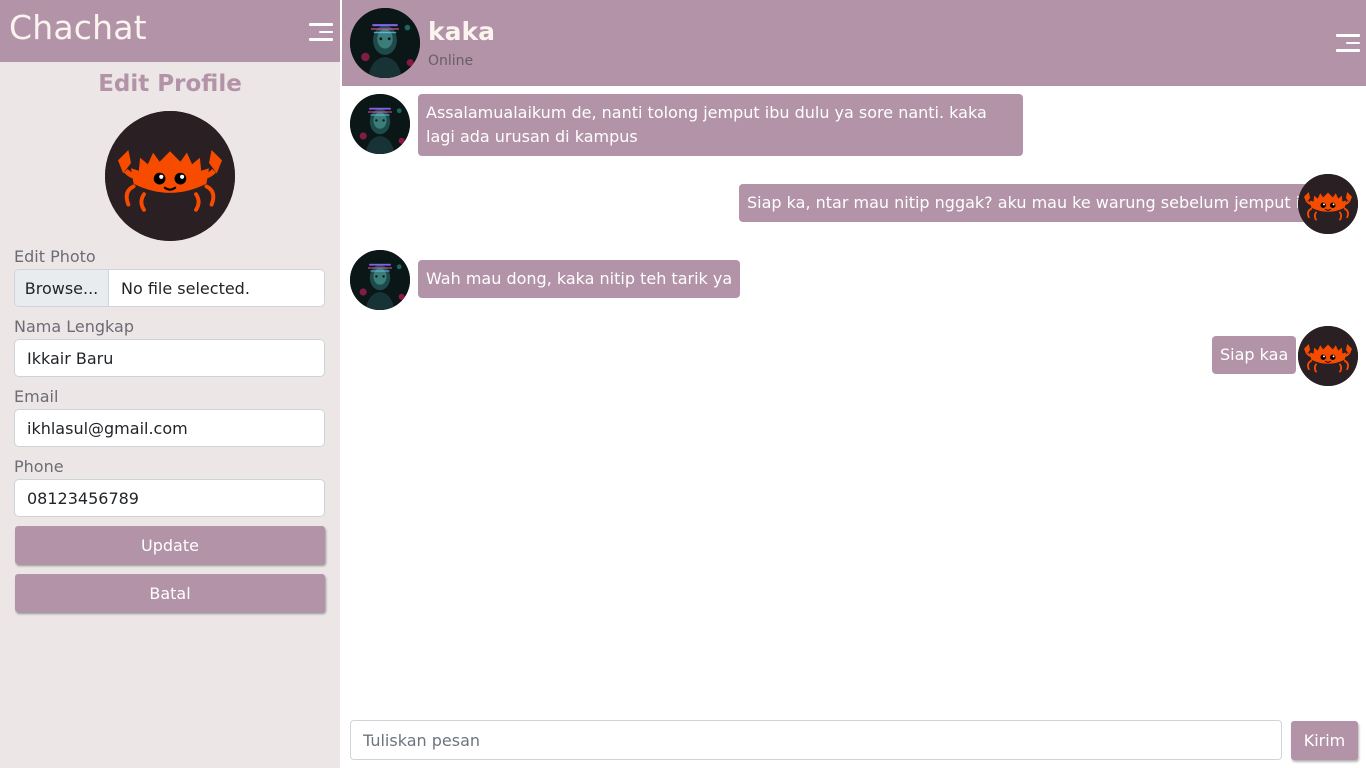 The image size is (1366, 768). What do you see at coordinates (451, 61) in the screenshot?
I see `contact-status: Online` at bounding box center [451, 61].